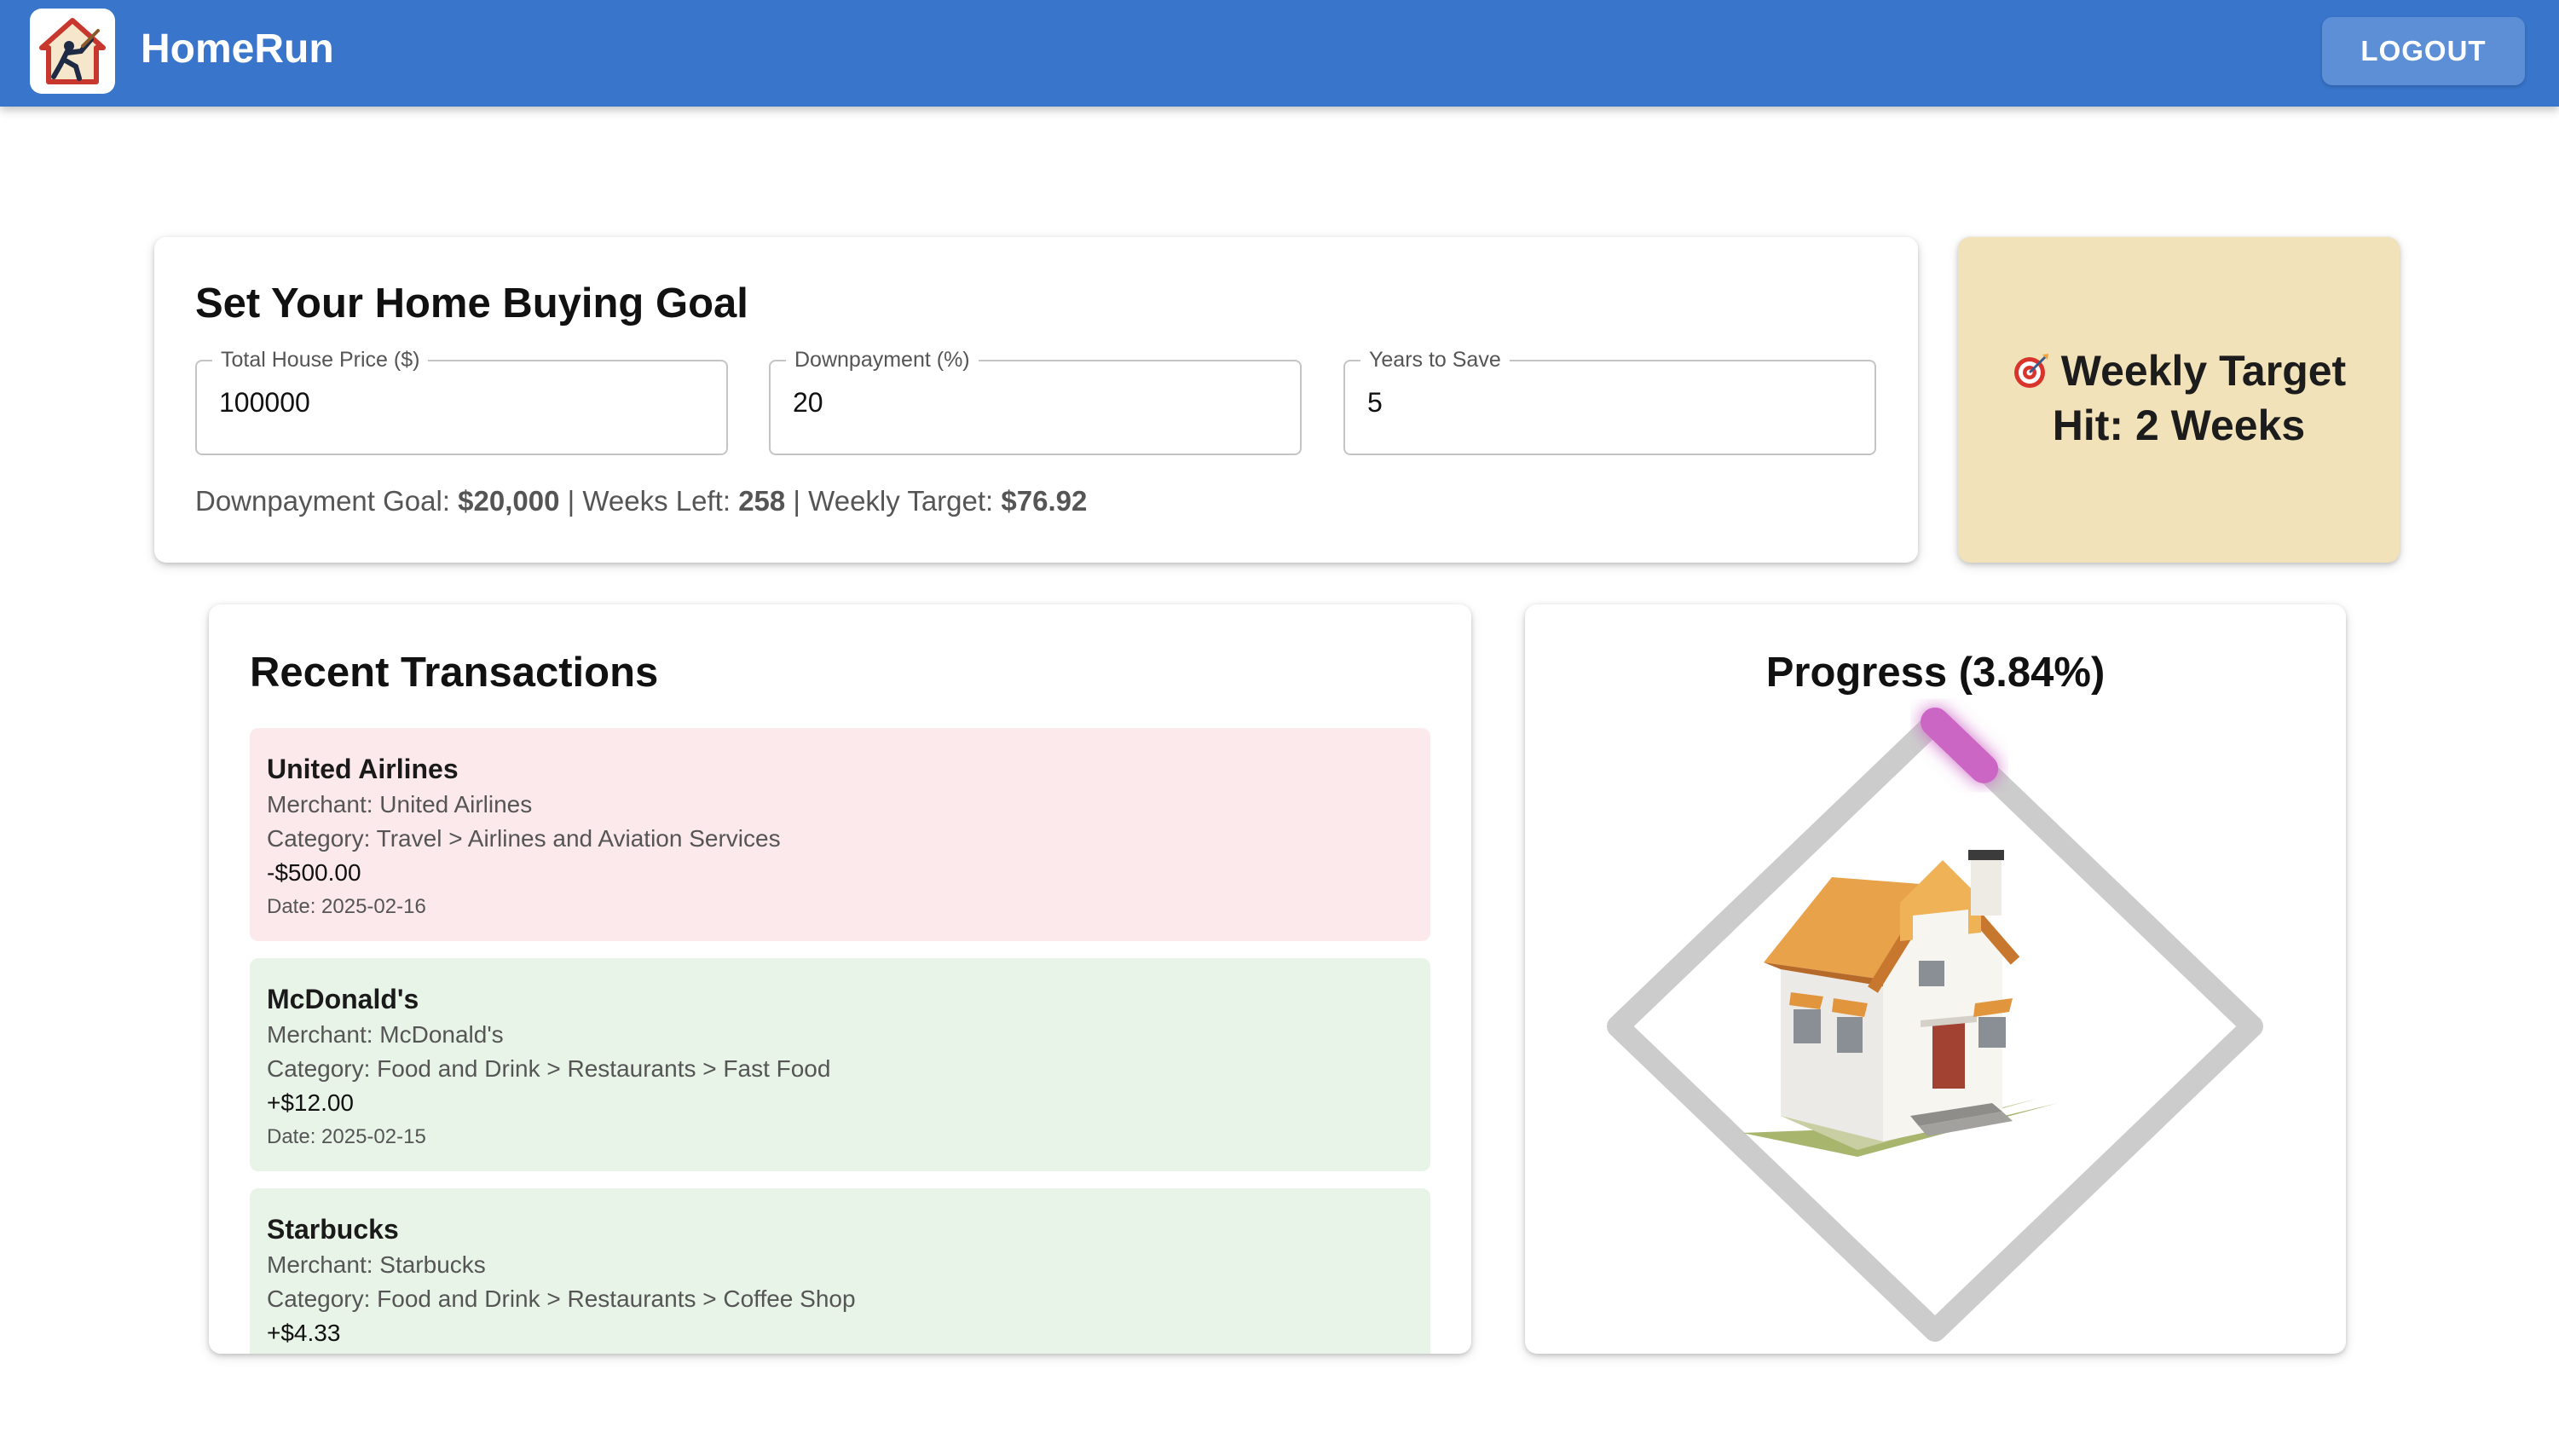 This screenshot has width=2559, height=1456. I want to click on transaction-date: Date: 2025-02-16, so click(346, 906).